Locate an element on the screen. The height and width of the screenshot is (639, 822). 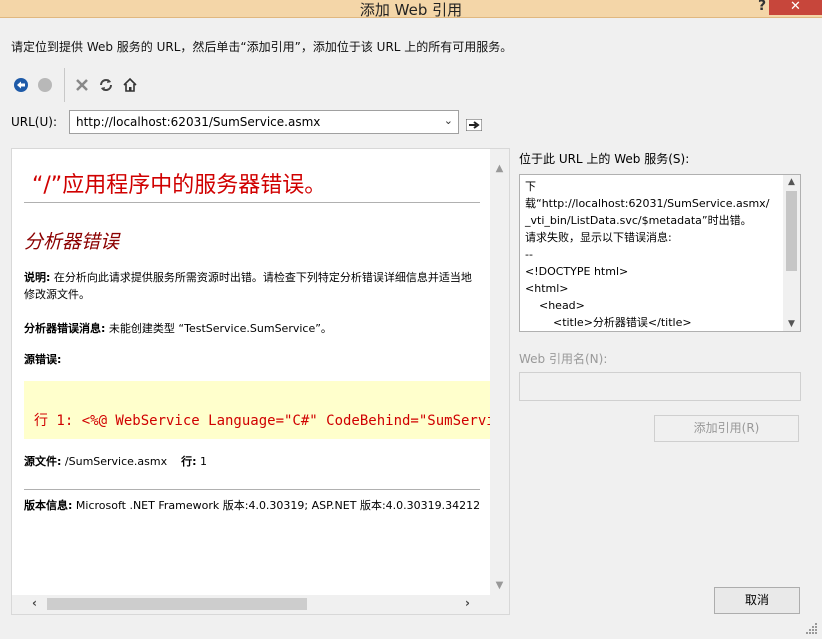
url-combobox: http://localhost:62031/SumService.asmx ⌄ is located at coordinates (264, 122).